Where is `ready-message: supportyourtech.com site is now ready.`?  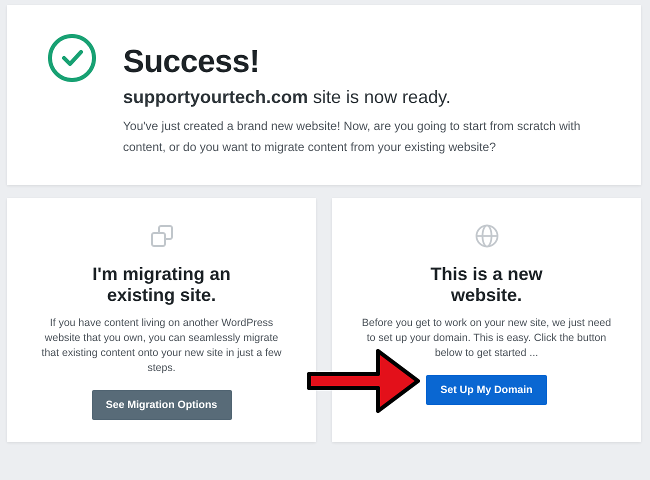
ready-message: supportyourtech.com site is now ready. is located at coordinates (287, 97).